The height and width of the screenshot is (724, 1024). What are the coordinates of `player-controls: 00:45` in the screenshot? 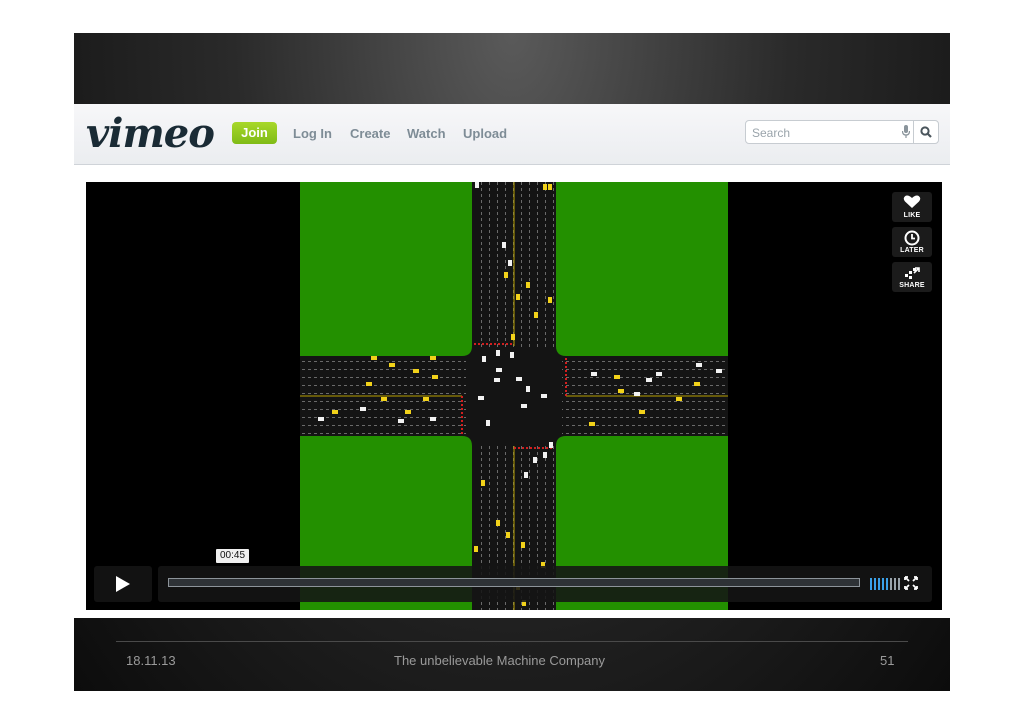 It's located at (513, 575).